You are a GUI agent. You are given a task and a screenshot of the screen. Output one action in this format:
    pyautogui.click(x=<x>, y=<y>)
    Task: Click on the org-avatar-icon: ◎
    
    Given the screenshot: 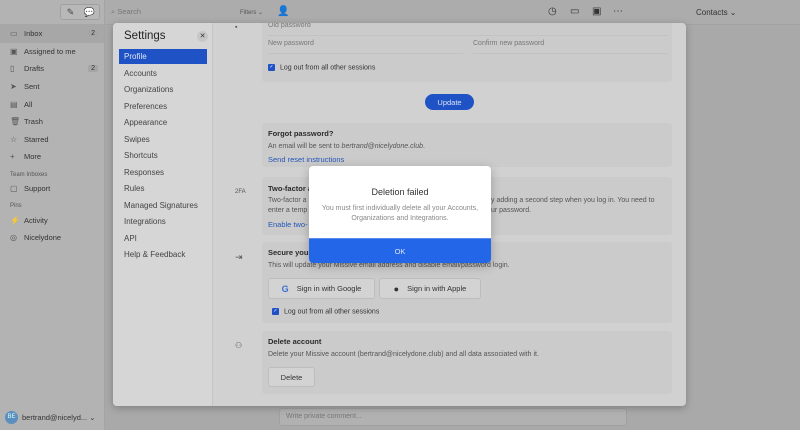 What is the action you would take?
    pyautogui.click(x=13, y=238)
    